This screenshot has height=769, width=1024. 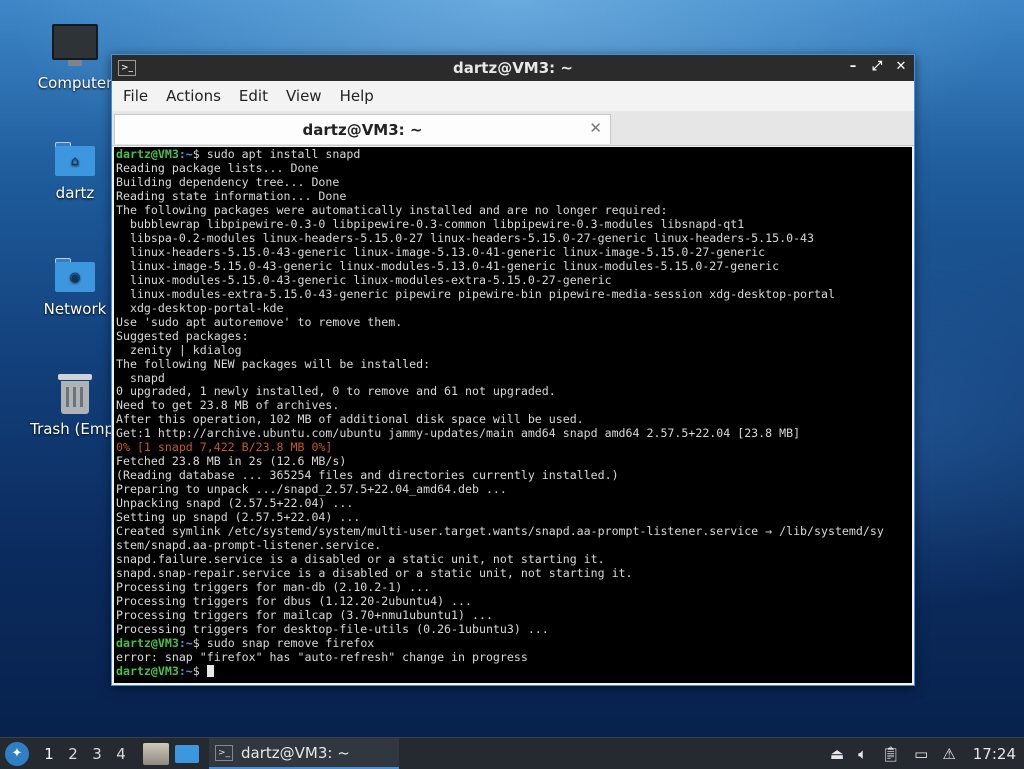 I want to click on terminal-output-line: Need to get 23.8 MB of archives., so click(x=228, y=405).